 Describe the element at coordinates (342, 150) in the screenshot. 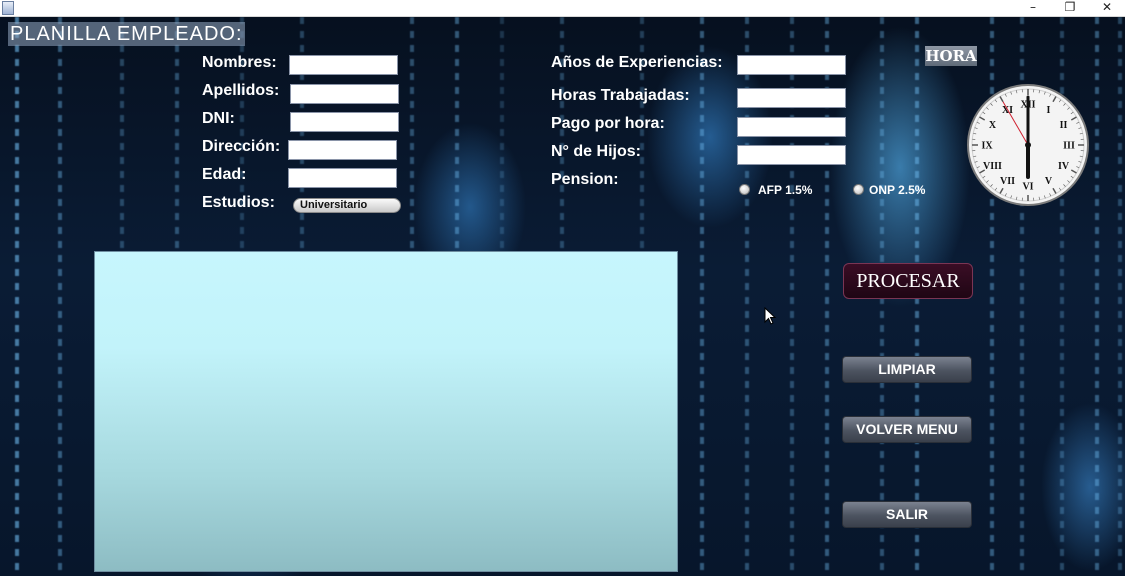

I see `direccion-field` at that location.